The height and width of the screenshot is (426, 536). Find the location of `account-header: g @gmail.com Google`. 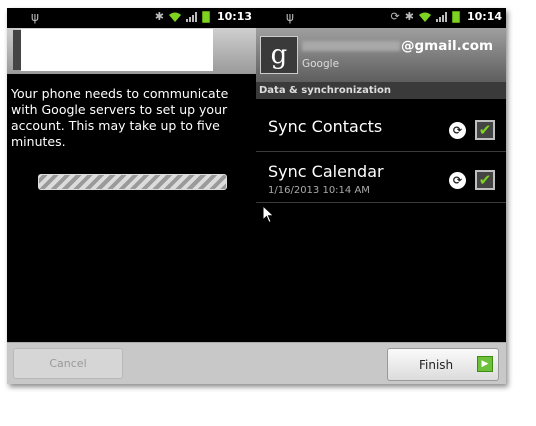

account-header: g @gmail.com Google is located at coordinates (381, 55).